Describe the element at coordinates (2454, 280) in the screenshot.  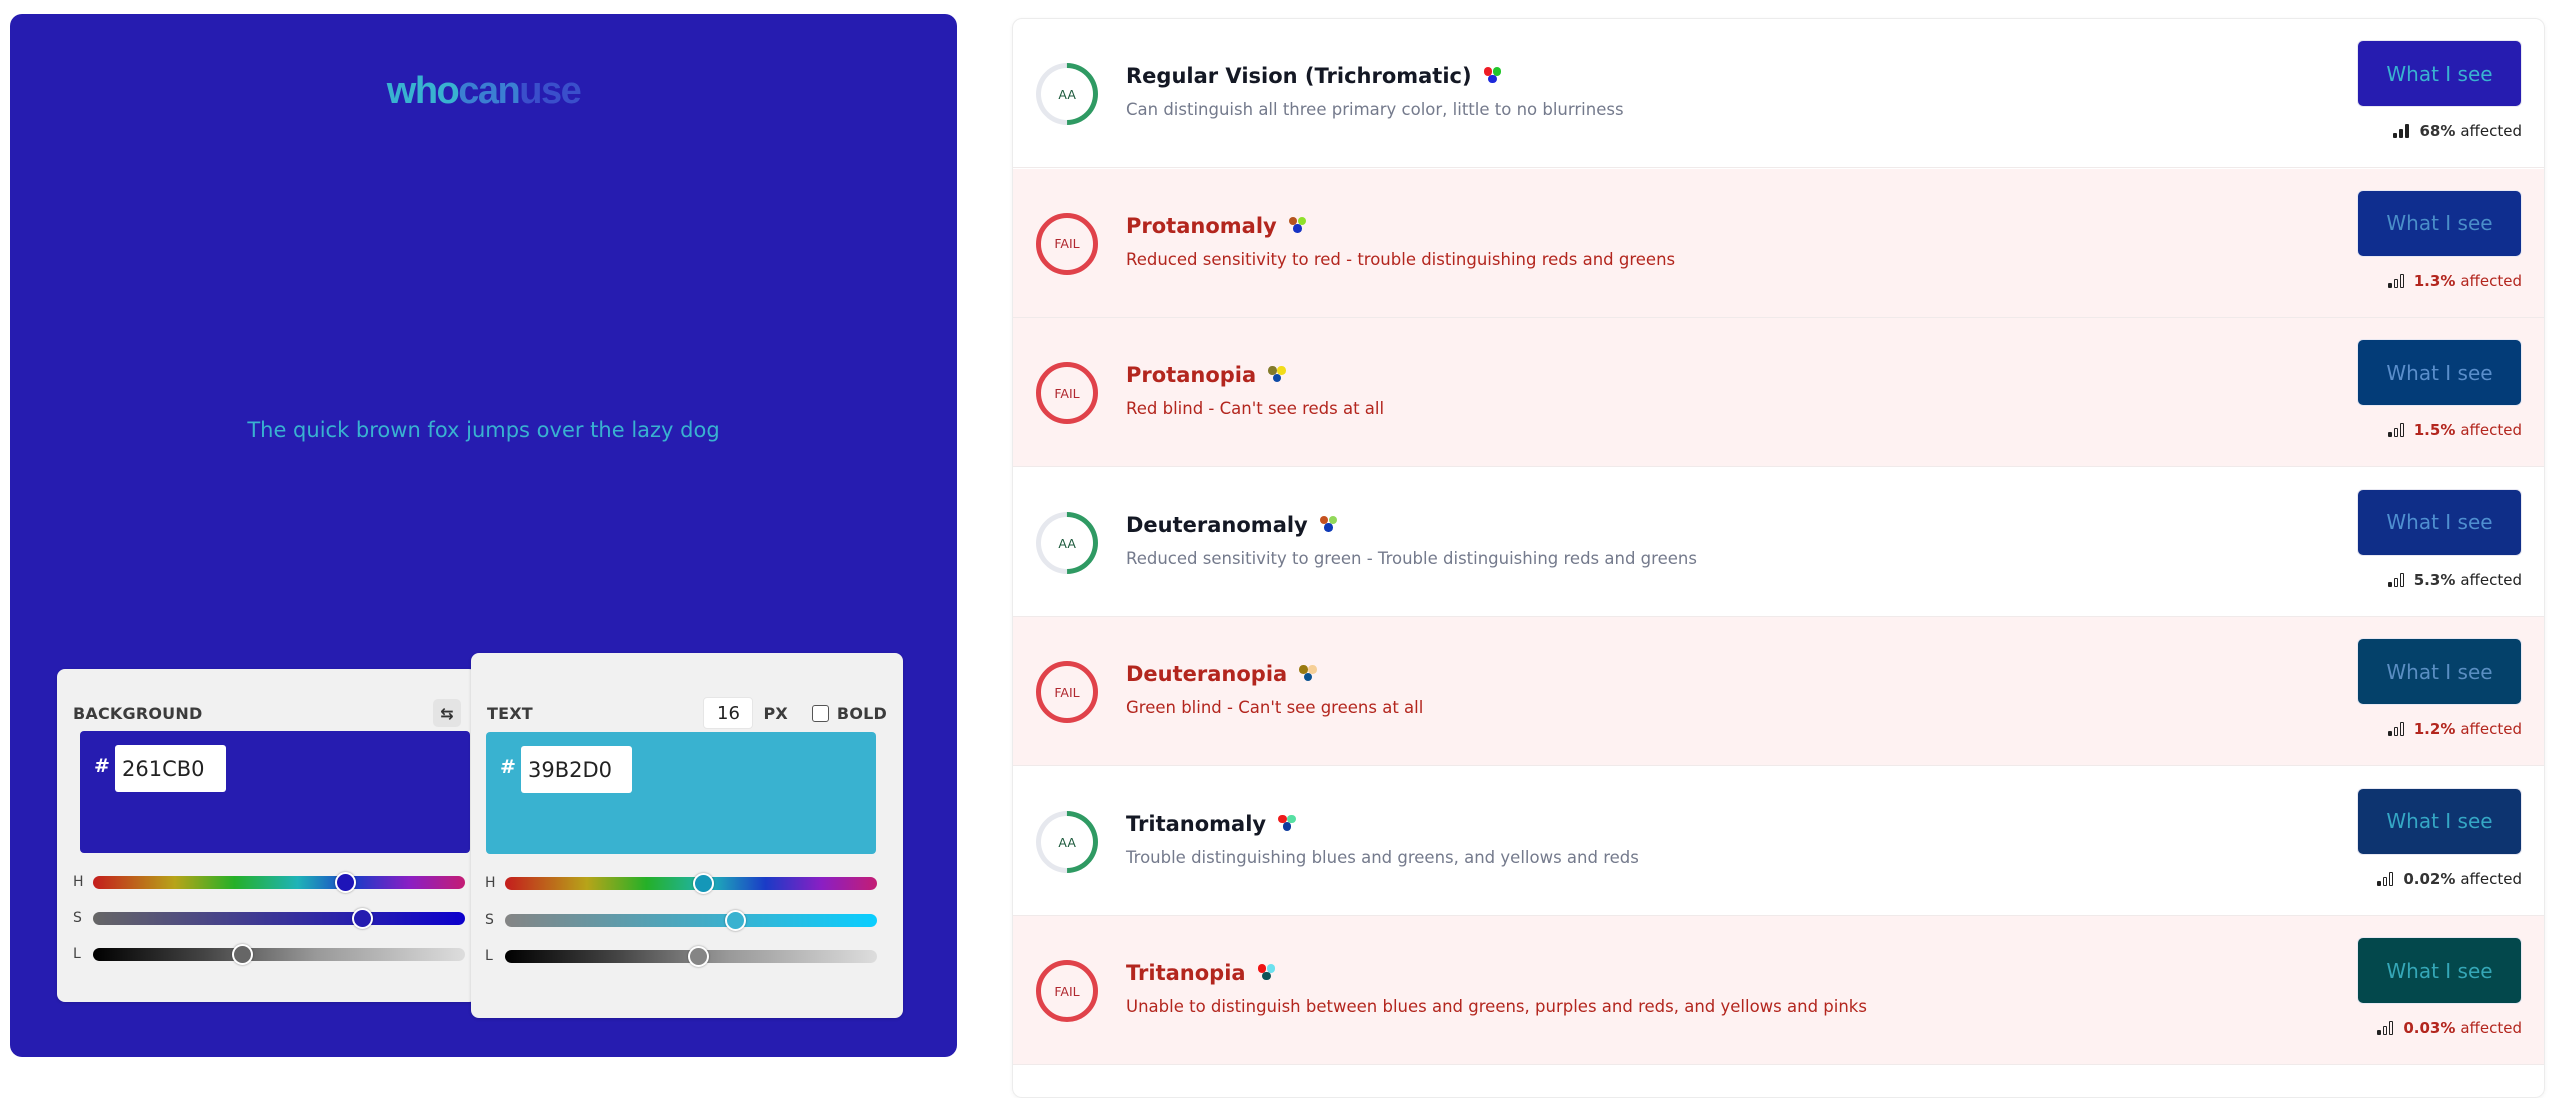
I see `affected-stat: 1.3% affected` at that location.